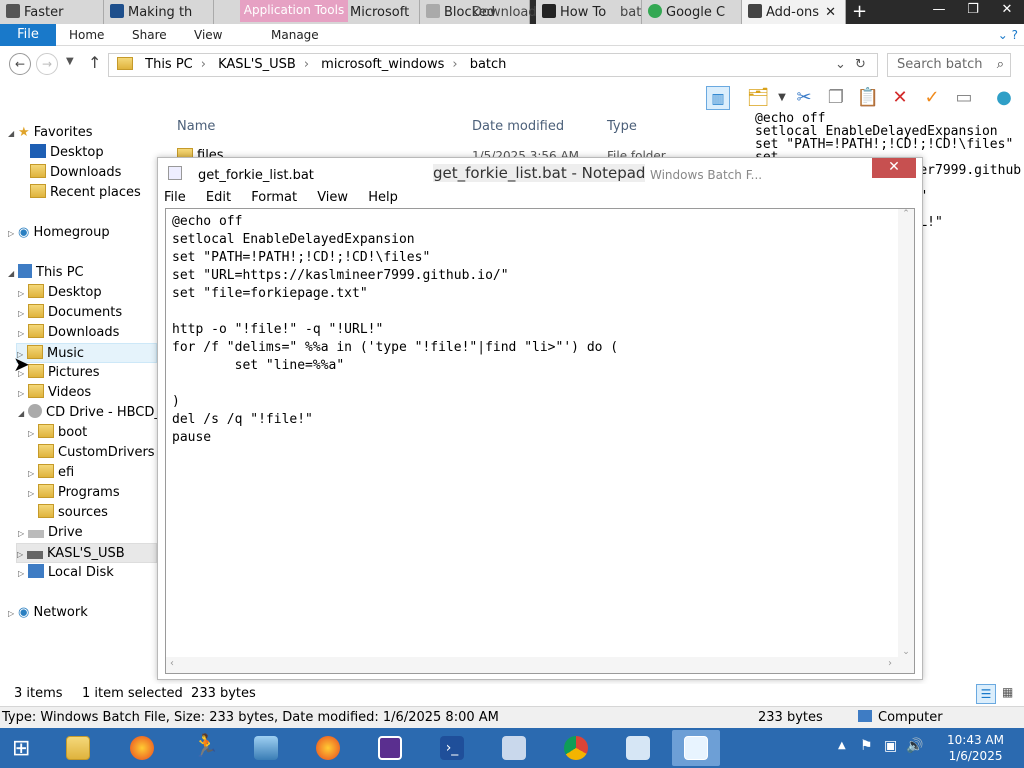  Describe the element at coordinates (86, 35) in the screenshot. I see `tab-home: Home` at that location.